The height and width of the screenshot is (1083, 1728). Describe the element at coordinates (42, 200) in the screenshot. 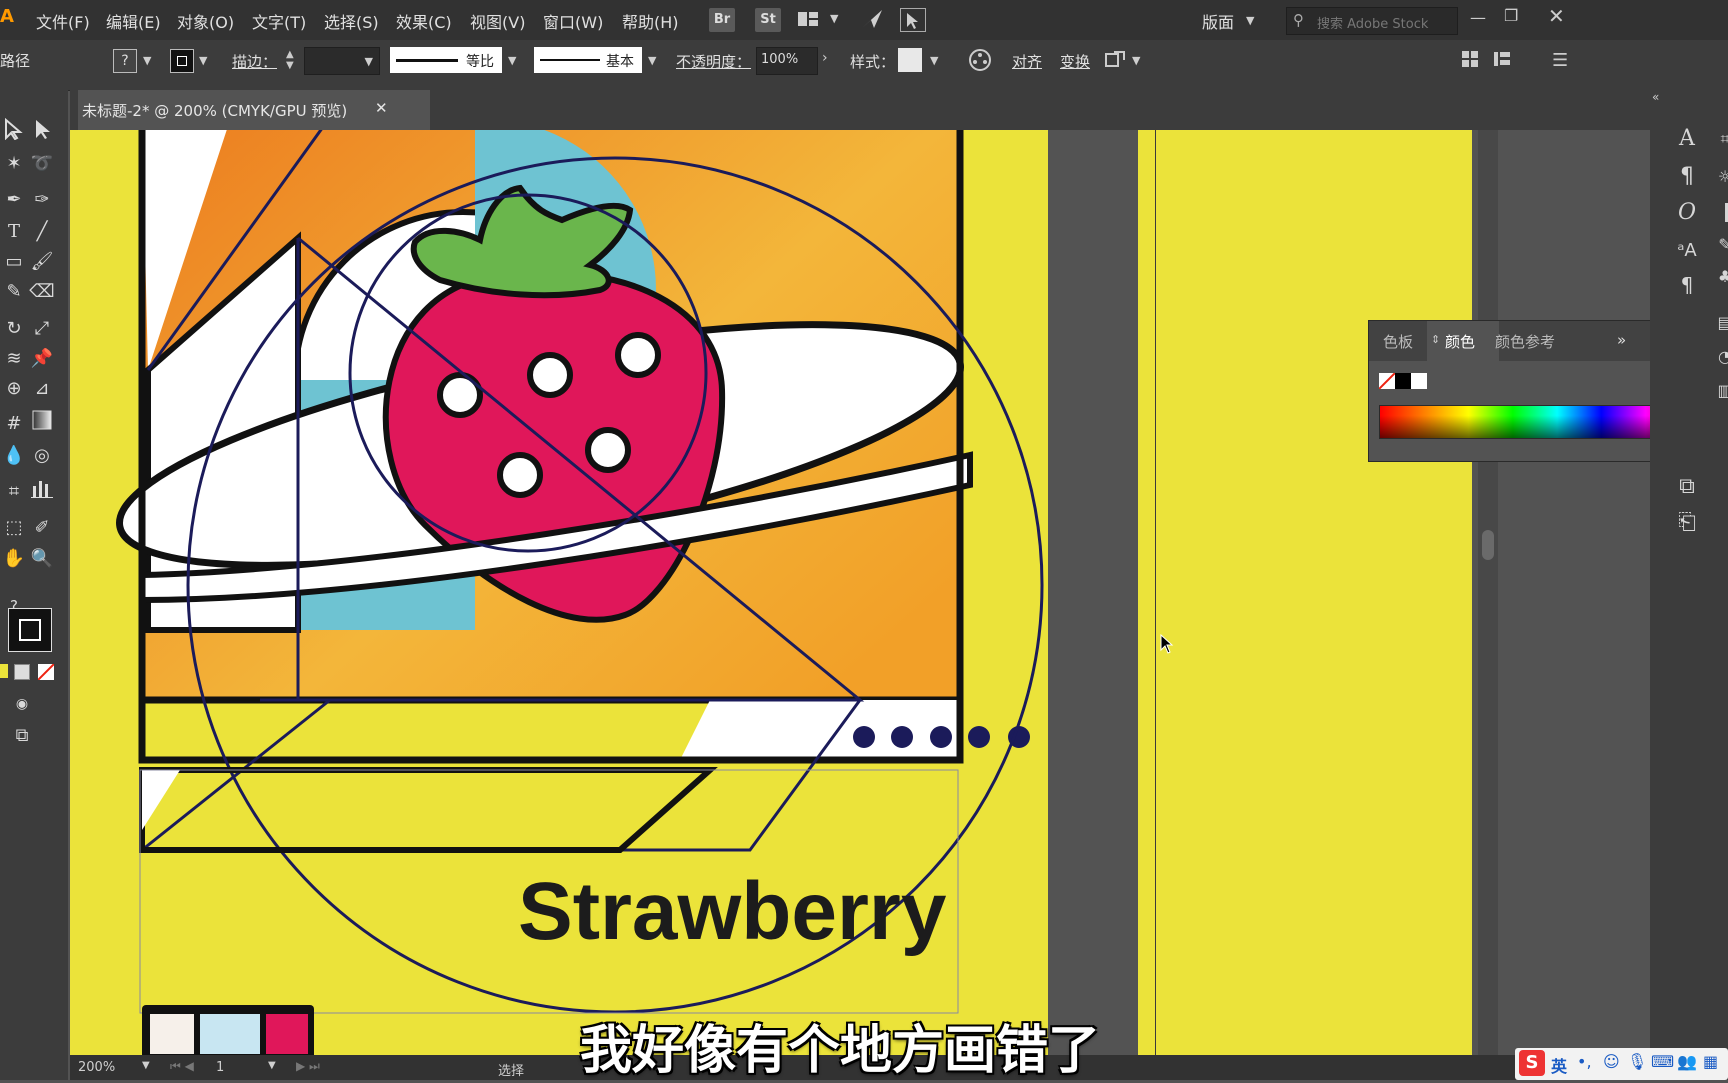

I see `curvature-tool-icon: ✑` at that location.